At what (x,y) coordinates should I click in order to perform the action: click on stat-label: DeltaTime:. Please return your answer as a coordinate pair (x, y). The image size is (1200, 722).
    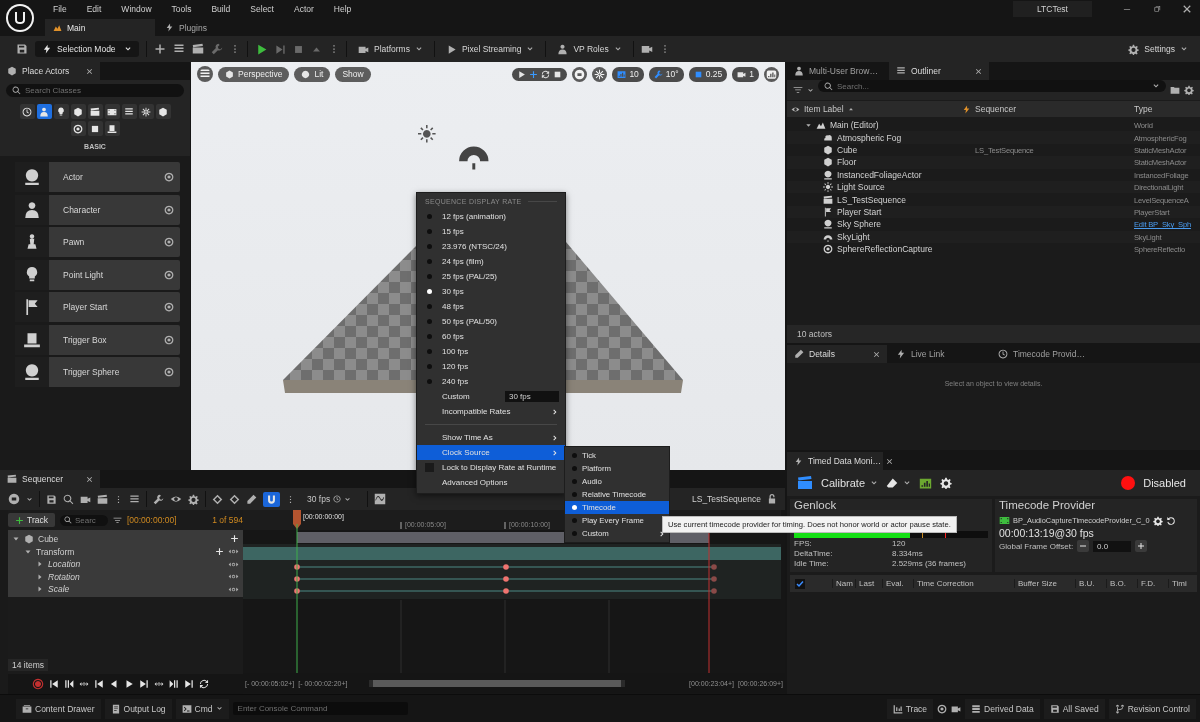
    Looking at the image, I should click on (814, 553).